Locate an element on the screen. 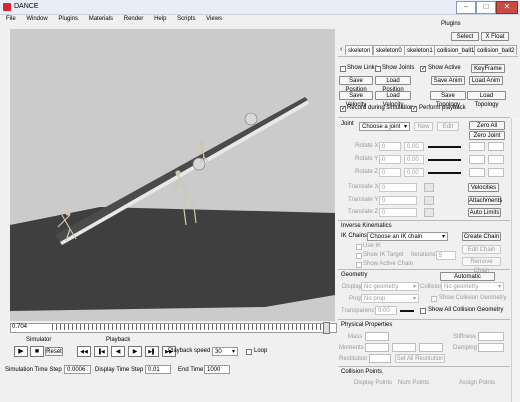 The width and height of the screenshot is (520, 402). transparency-slider is located at coordinates (407, 311).